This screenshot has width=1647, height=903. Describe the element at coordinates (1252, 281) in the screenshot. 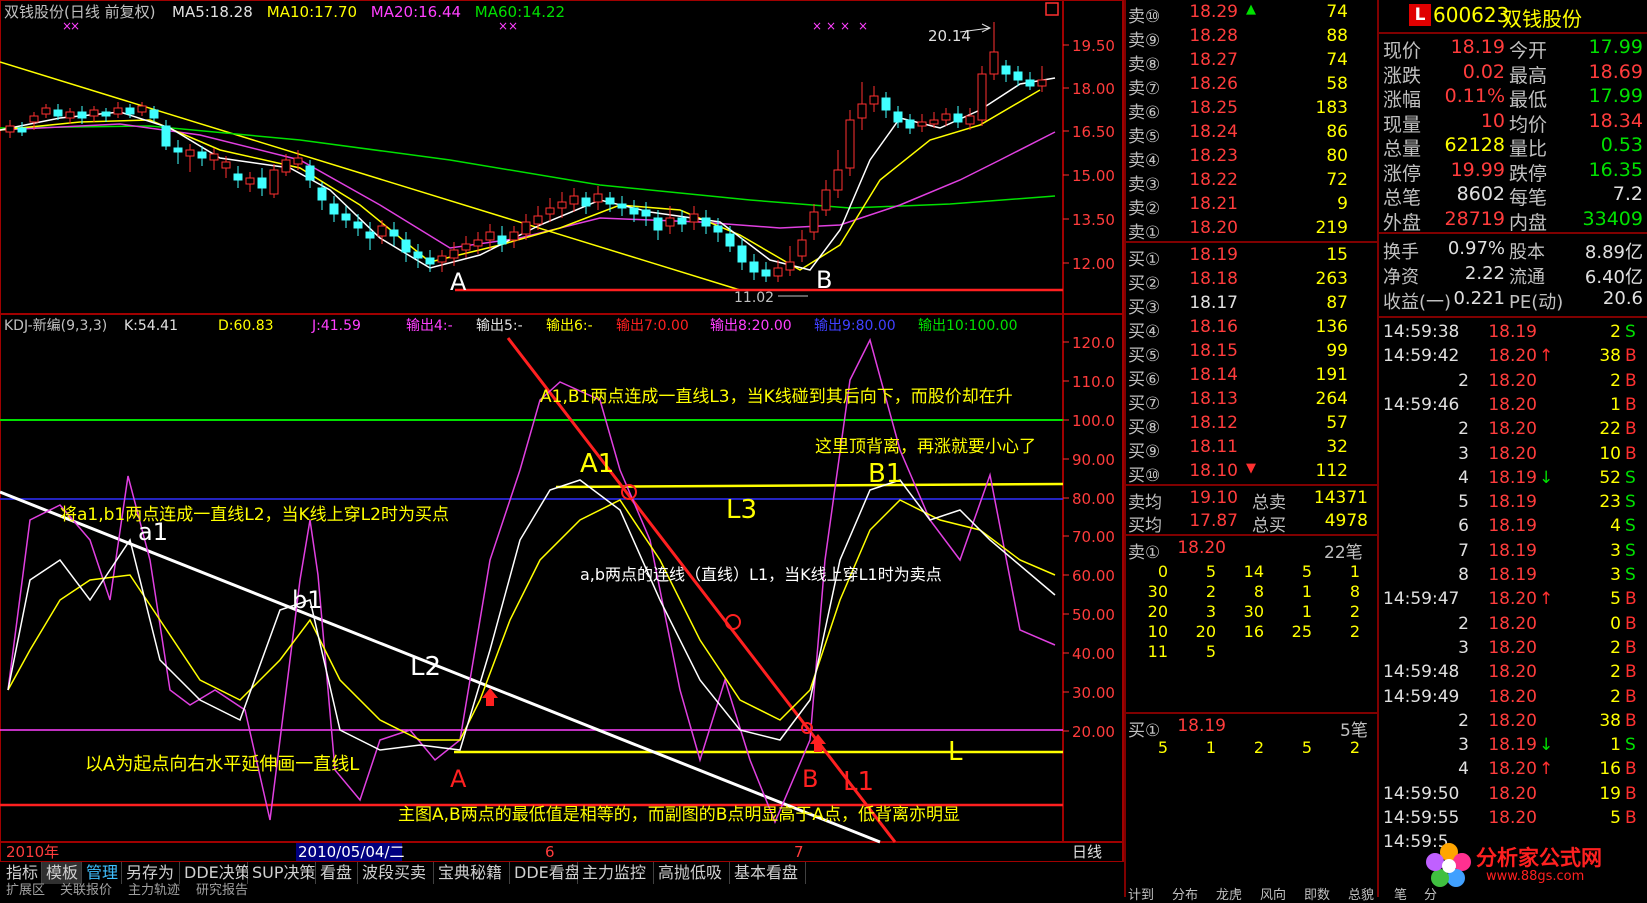

I see `buy-order-row: 买② 18.18 263` at that location.